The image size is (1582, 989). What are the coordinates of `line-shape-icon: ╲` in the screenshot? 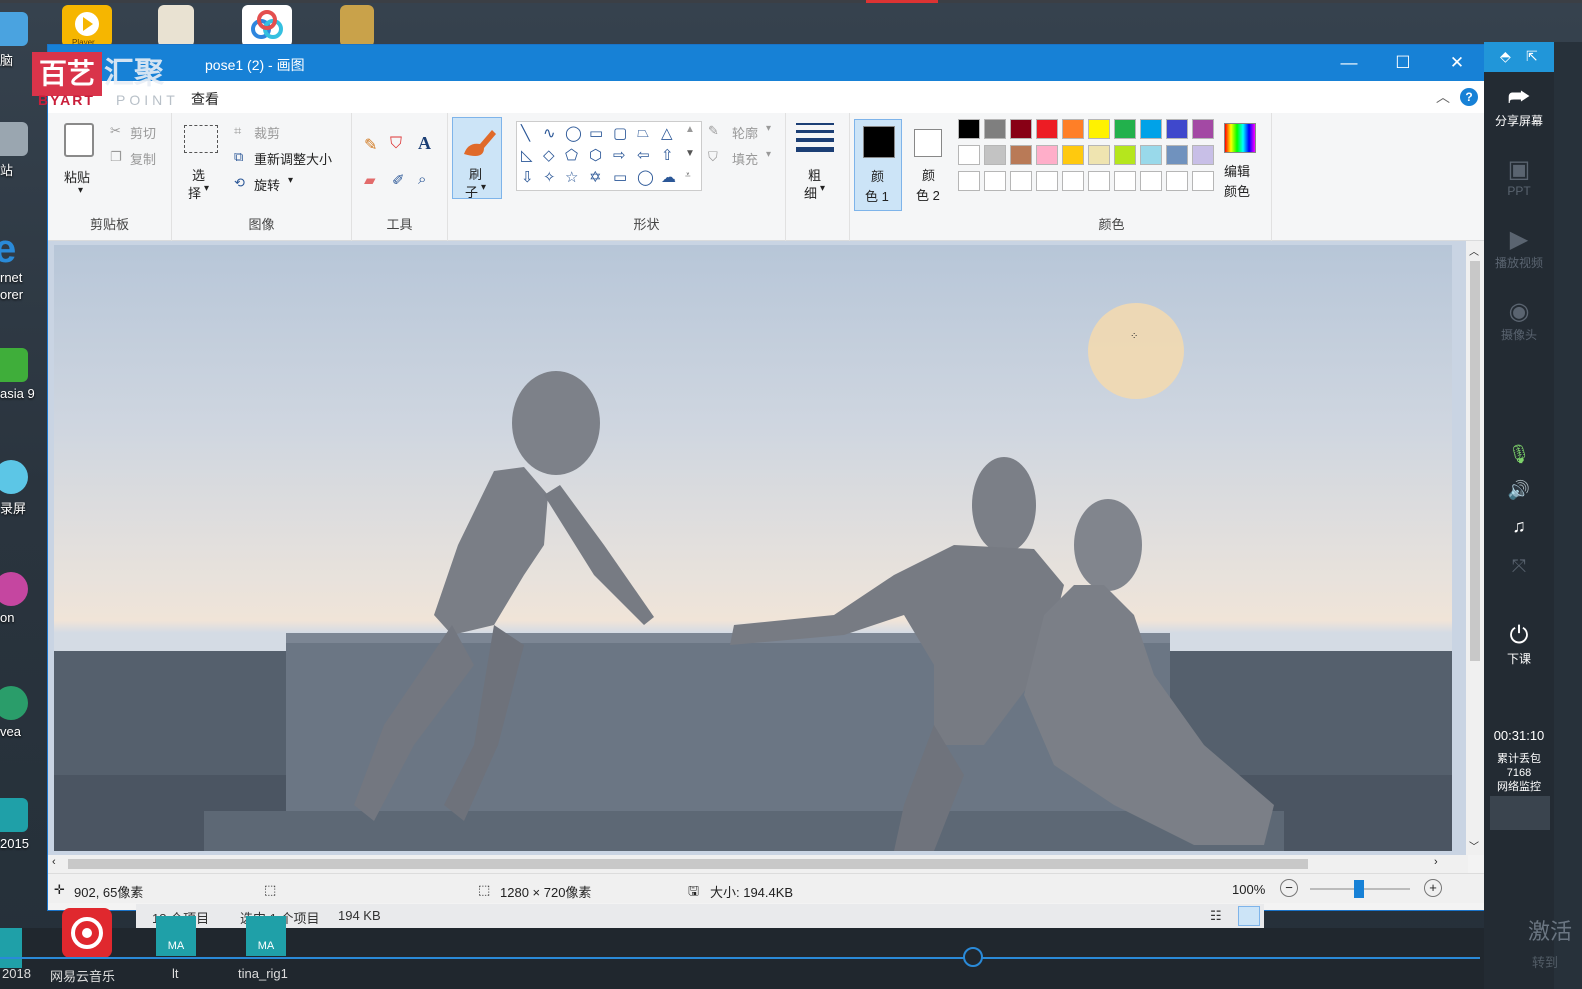 It's located at (525, 133).